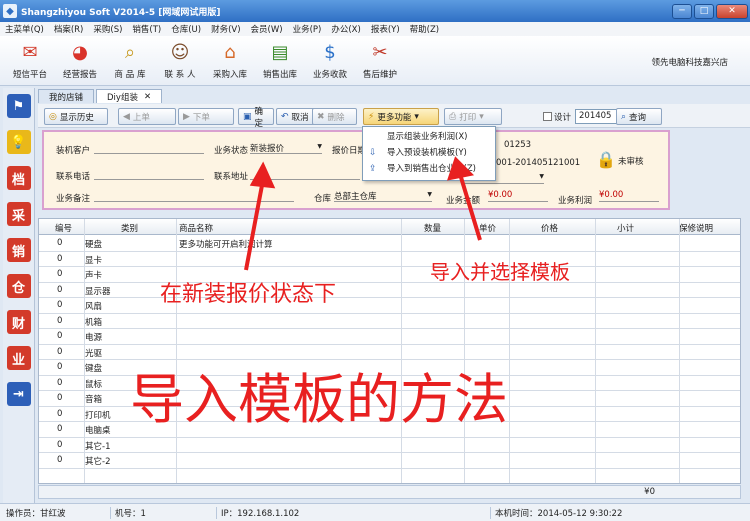 The width and height of the screenshot is (750, 521). I want to click on menu-item-4: 仓库(U), so click(186, 29).